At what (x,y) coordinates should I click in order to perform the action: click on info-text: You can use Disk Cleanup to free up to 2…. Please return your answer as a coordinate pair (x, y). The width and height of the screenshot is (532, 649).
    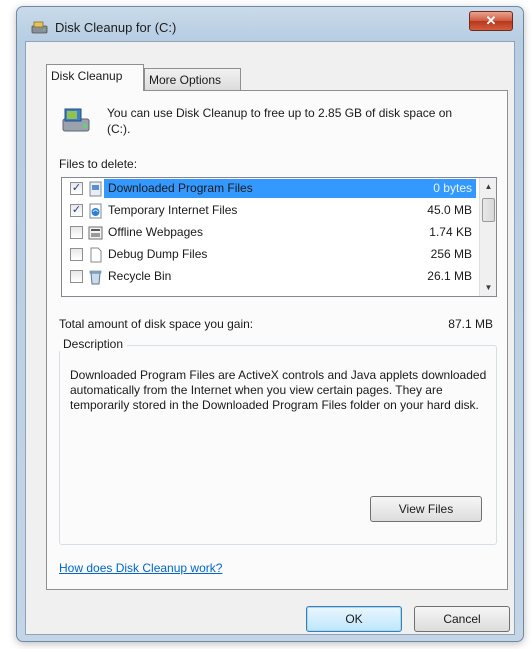
    Looking at the image, I should click on (280, 121).